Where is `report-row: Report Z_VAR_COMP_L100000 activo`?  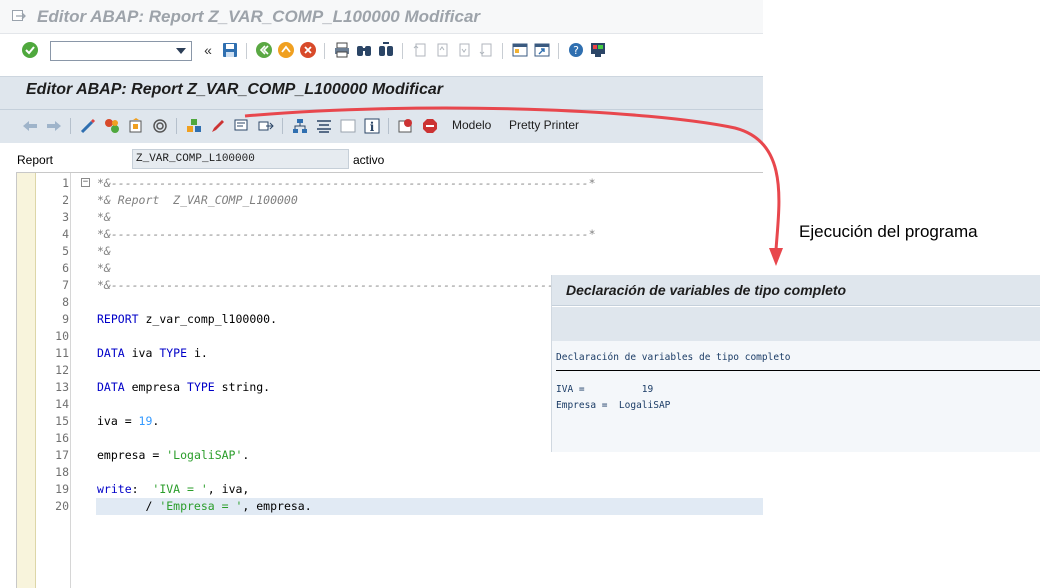 report-row: Report Z_VAR_COMP_L100000 activo is located at coordinates (381, 159).